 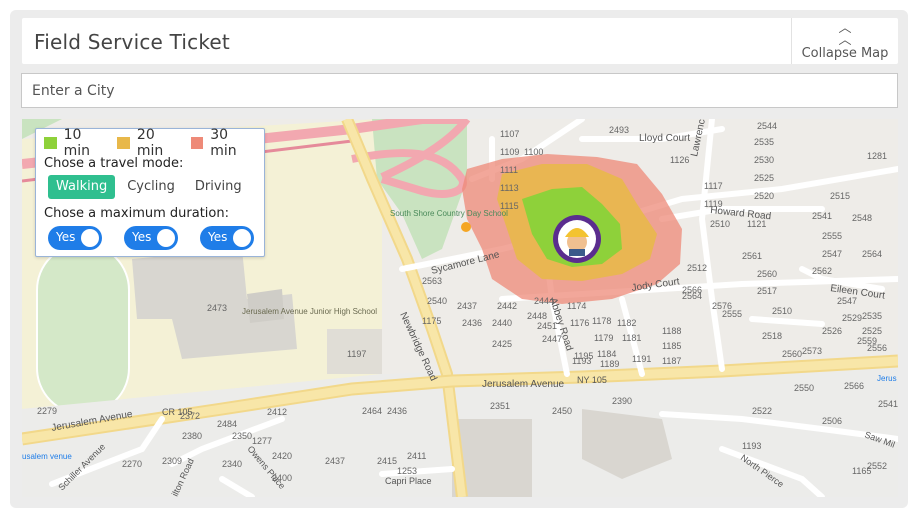 What do you see at coordinates (449, 213) in the screenshot?
I see `svg-text: South Shore Country Day School` at bounding box center [449, 213].